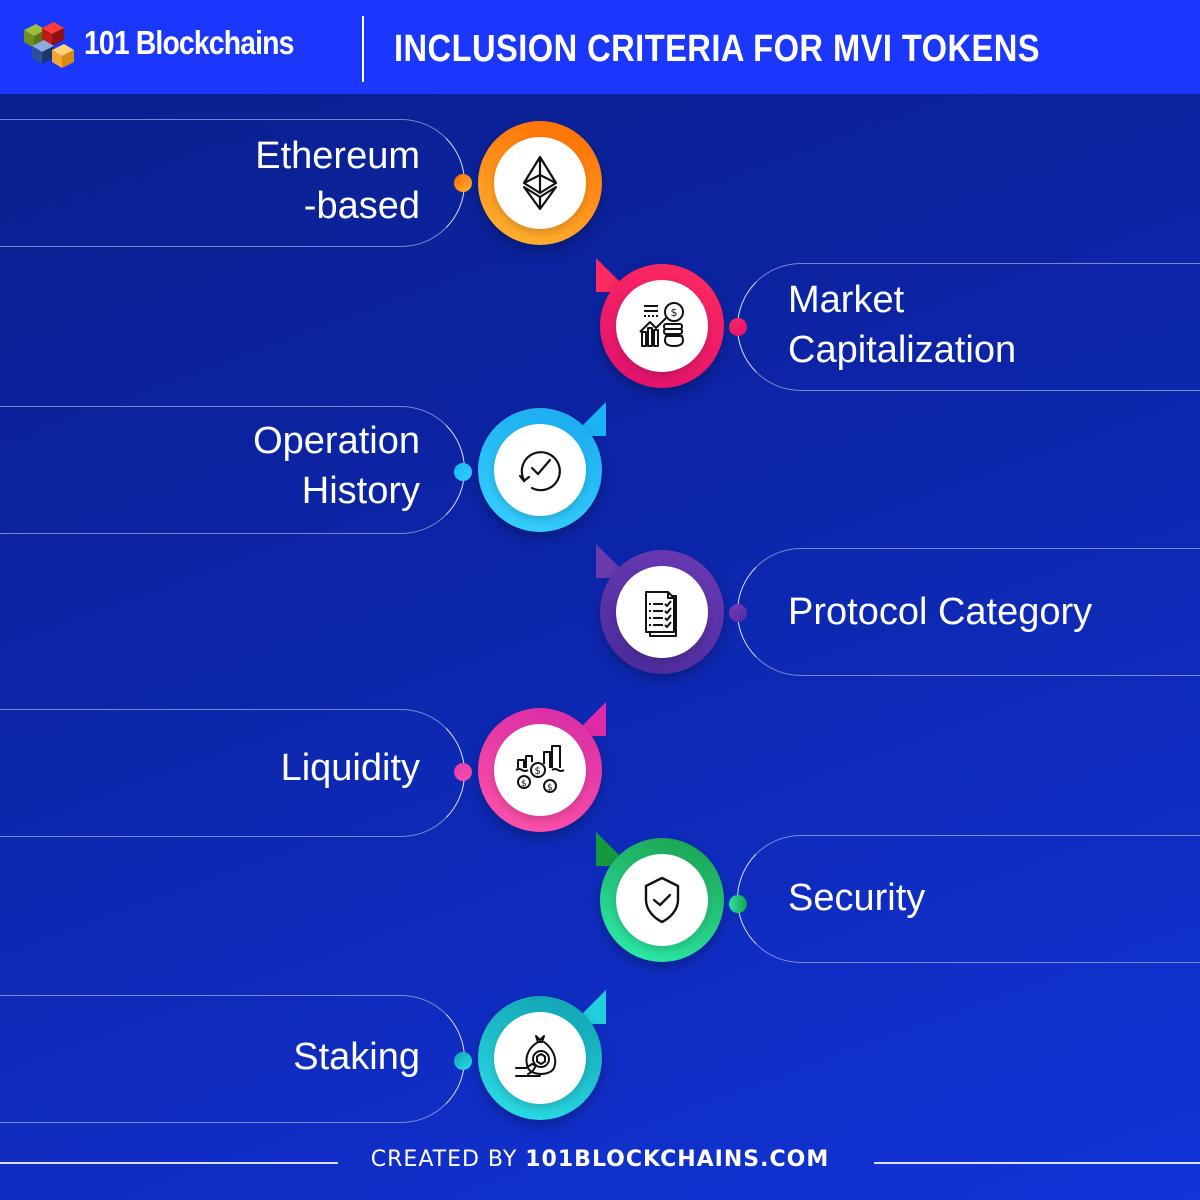  I want to click on shield-check-icon, so click(662, 900).